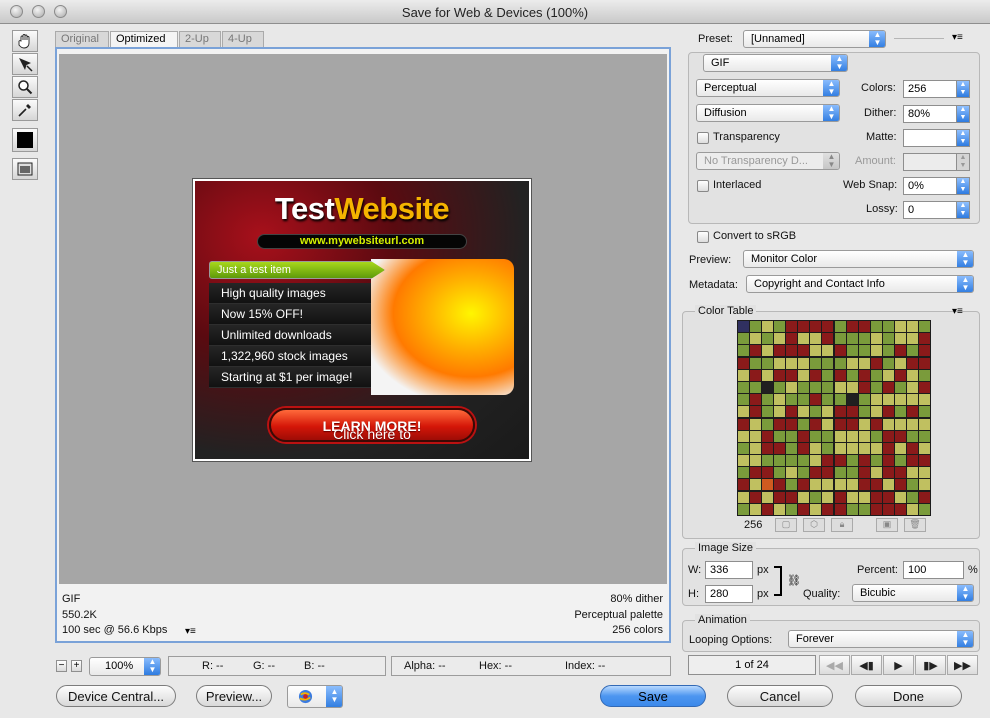 This screenshot has width=990, height=718. Describe the element at coordinates (61, 666) in the screenshot. I see `zoom-out-button: −` at that location.